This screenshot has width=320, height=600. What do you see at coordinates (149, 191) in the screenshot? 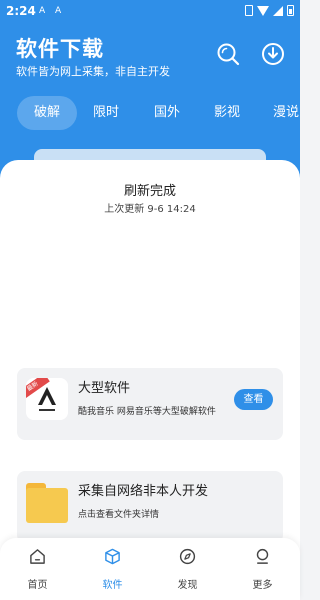
I see `refresh-status: 刷新完成` at bounding box center [149, 191].